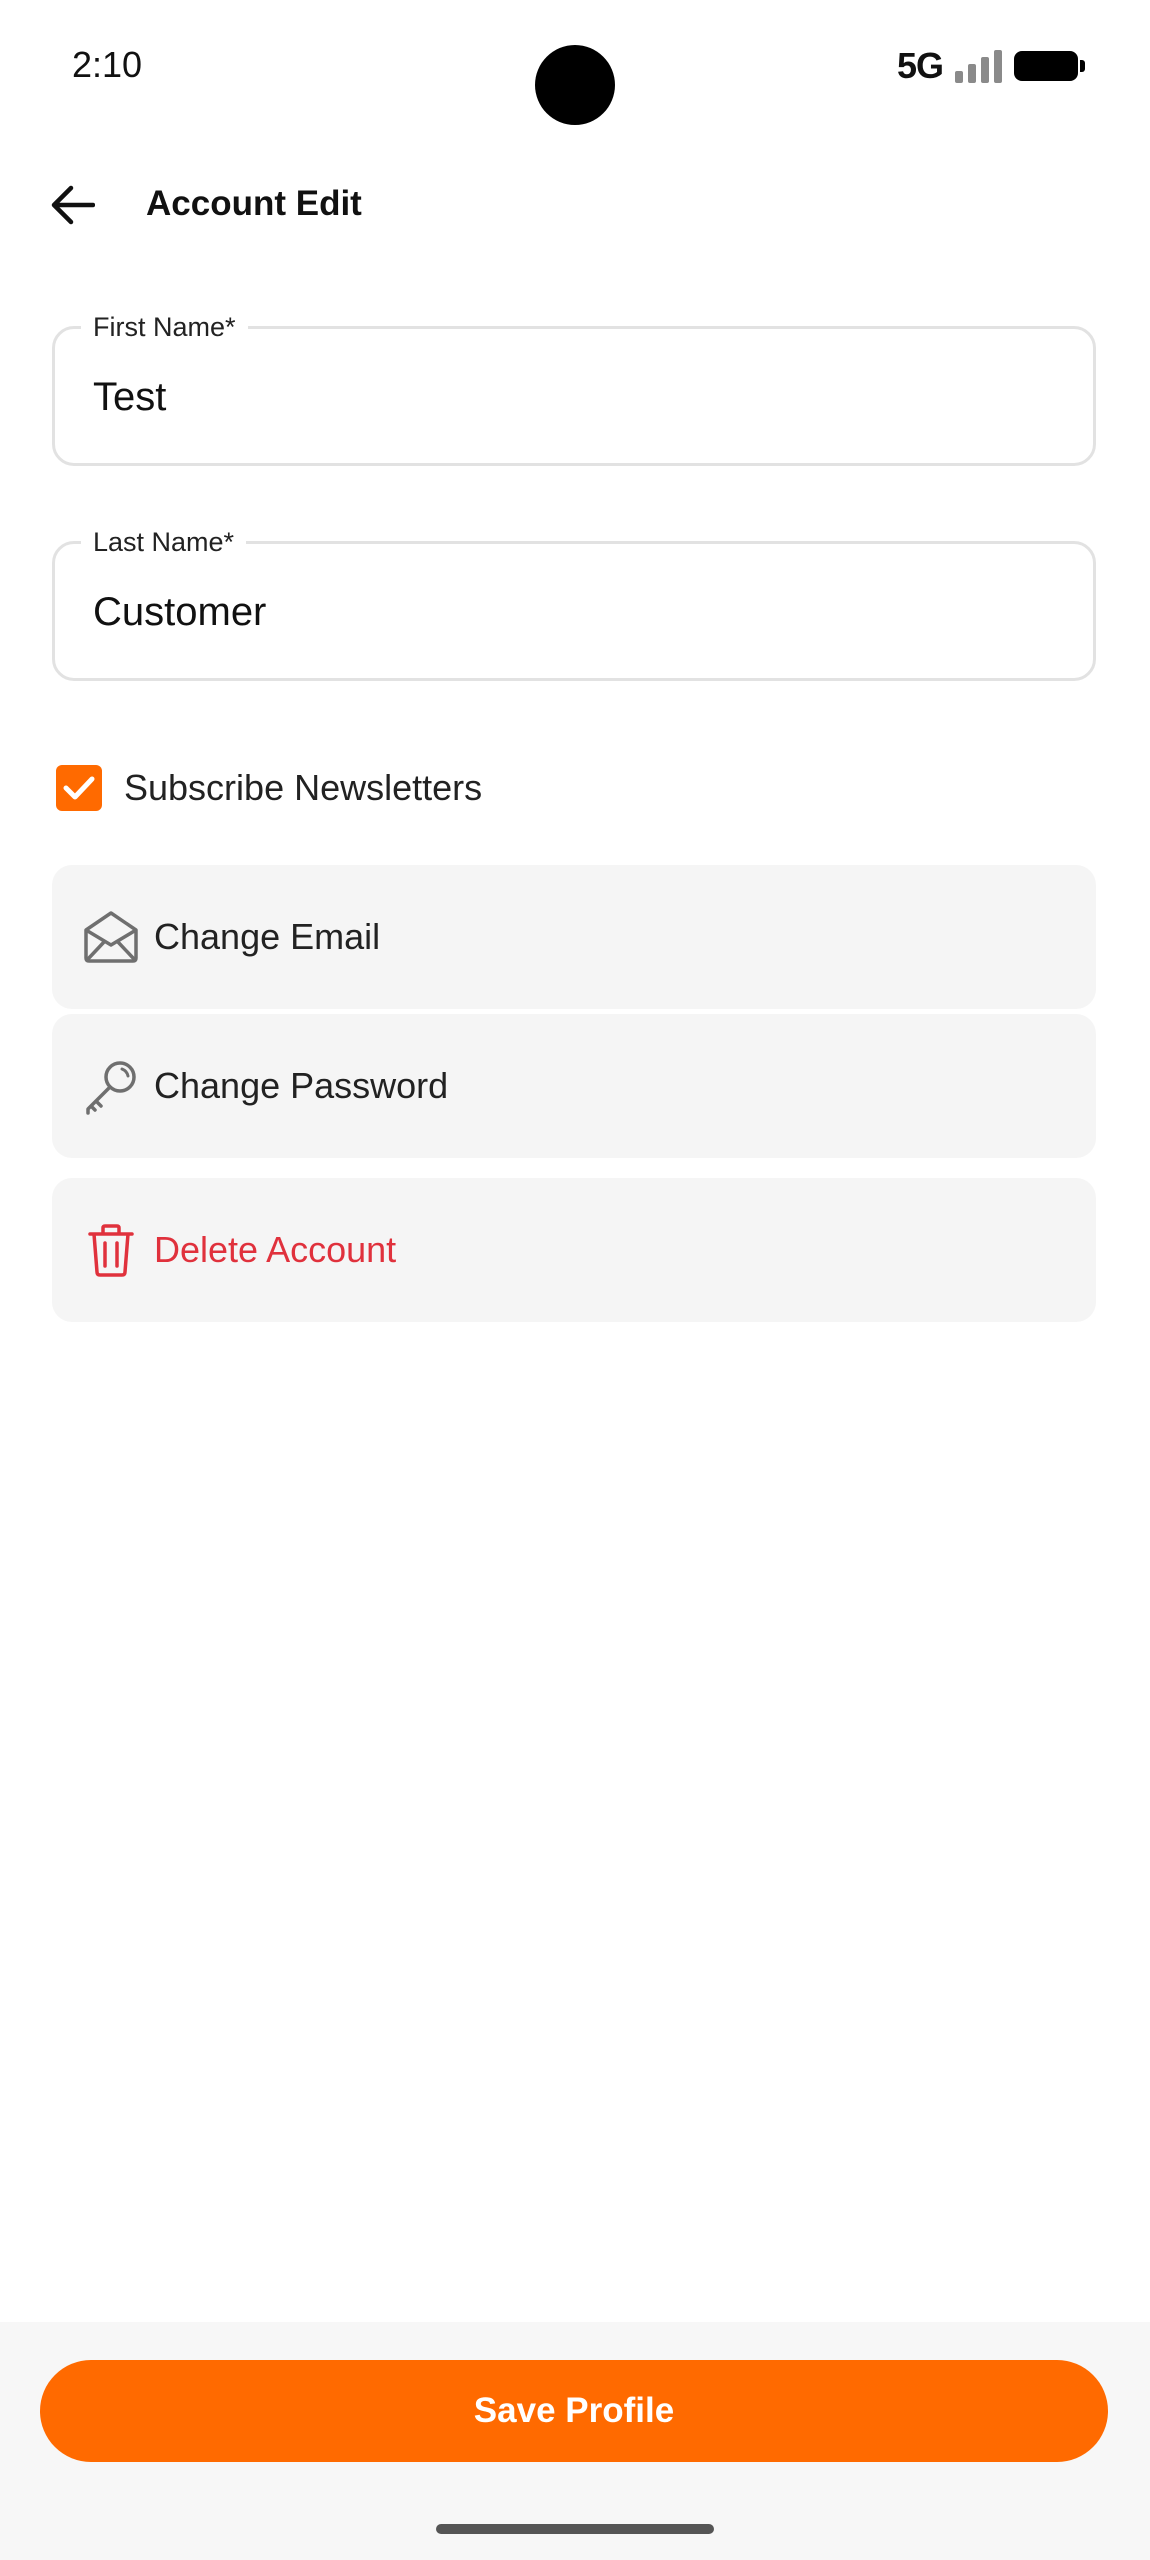 The image size is (1150, 2560). I want to click on newsletter-checkbox, so click(79, 788).